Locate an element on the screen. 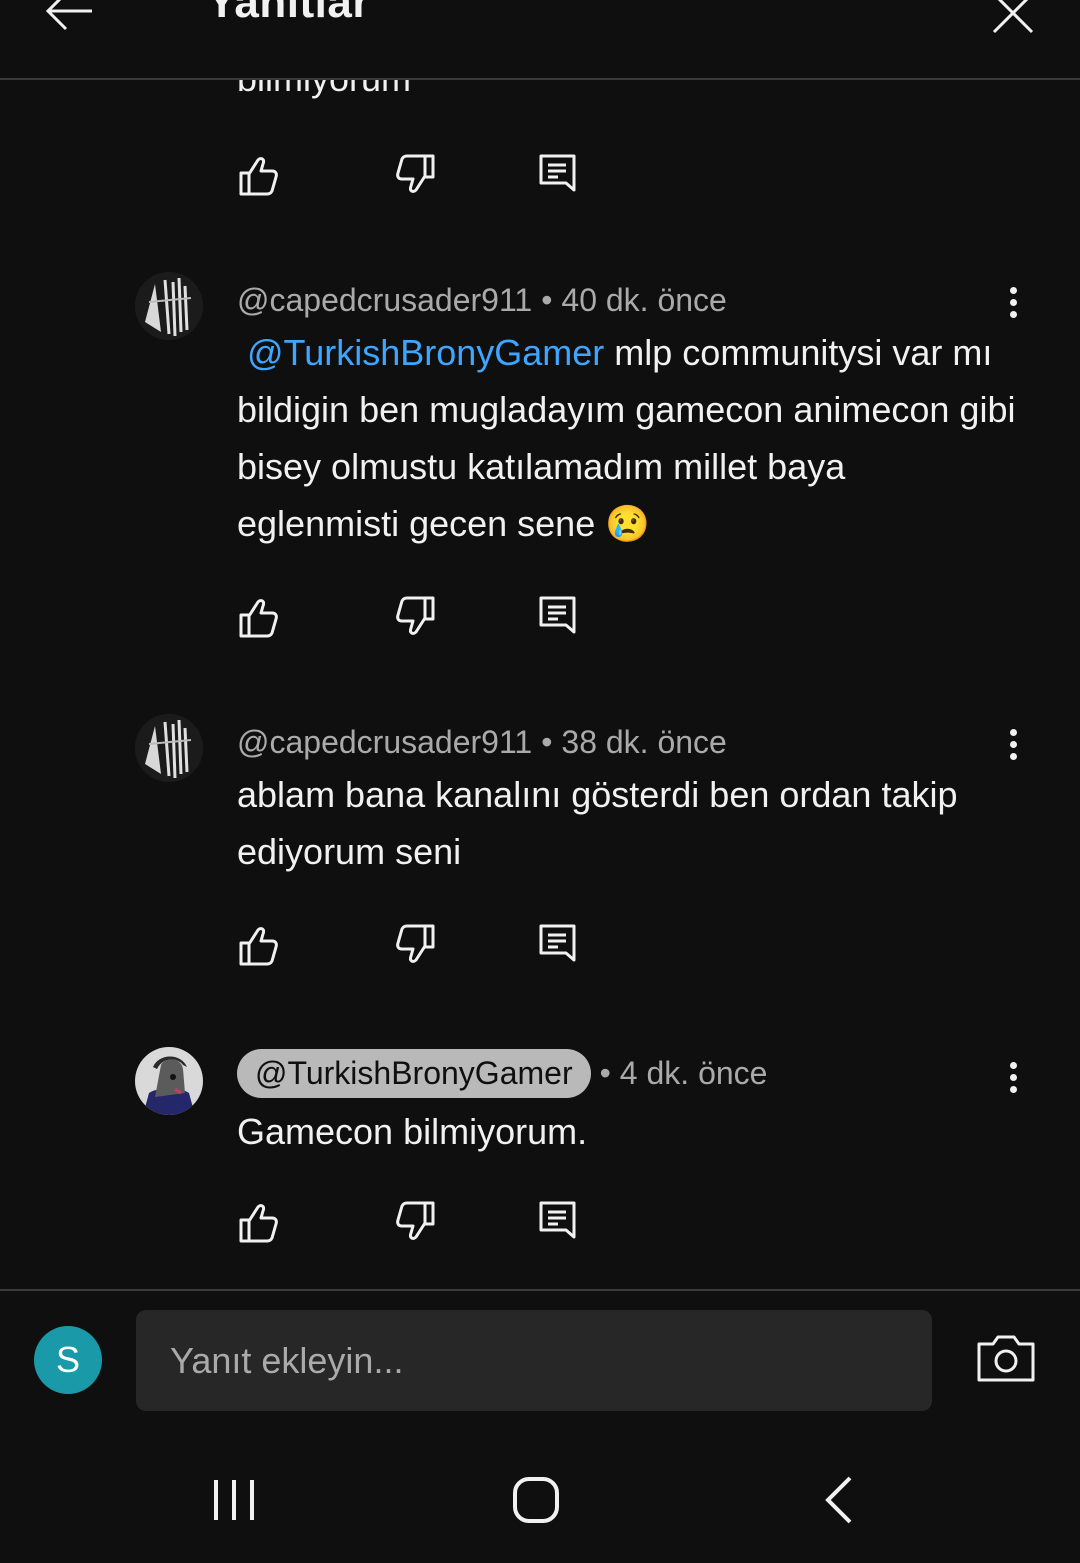 The image size is (1080, 1563). home-button is located at coordinates (536, 1500).